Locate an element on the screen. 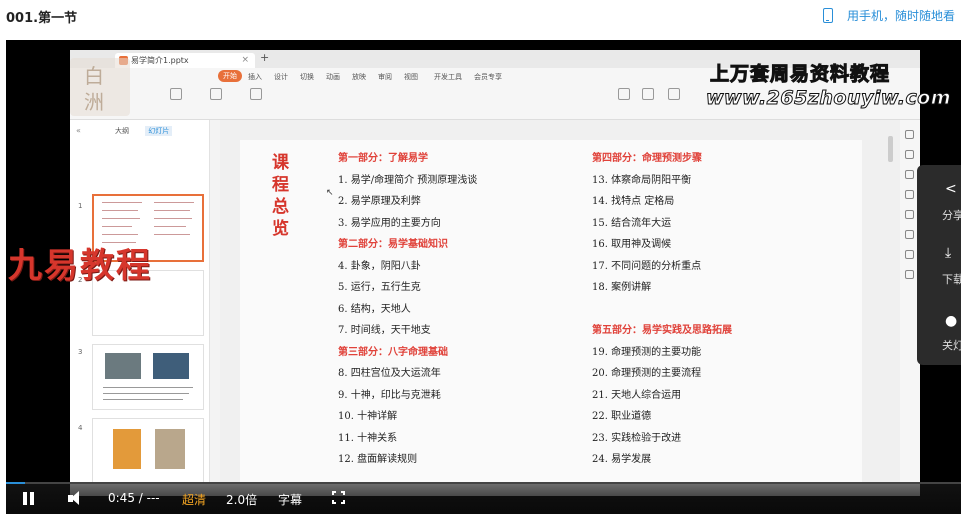 This screenshot has height=514, width=961. progress-fill is located at coordinates (16, 483).